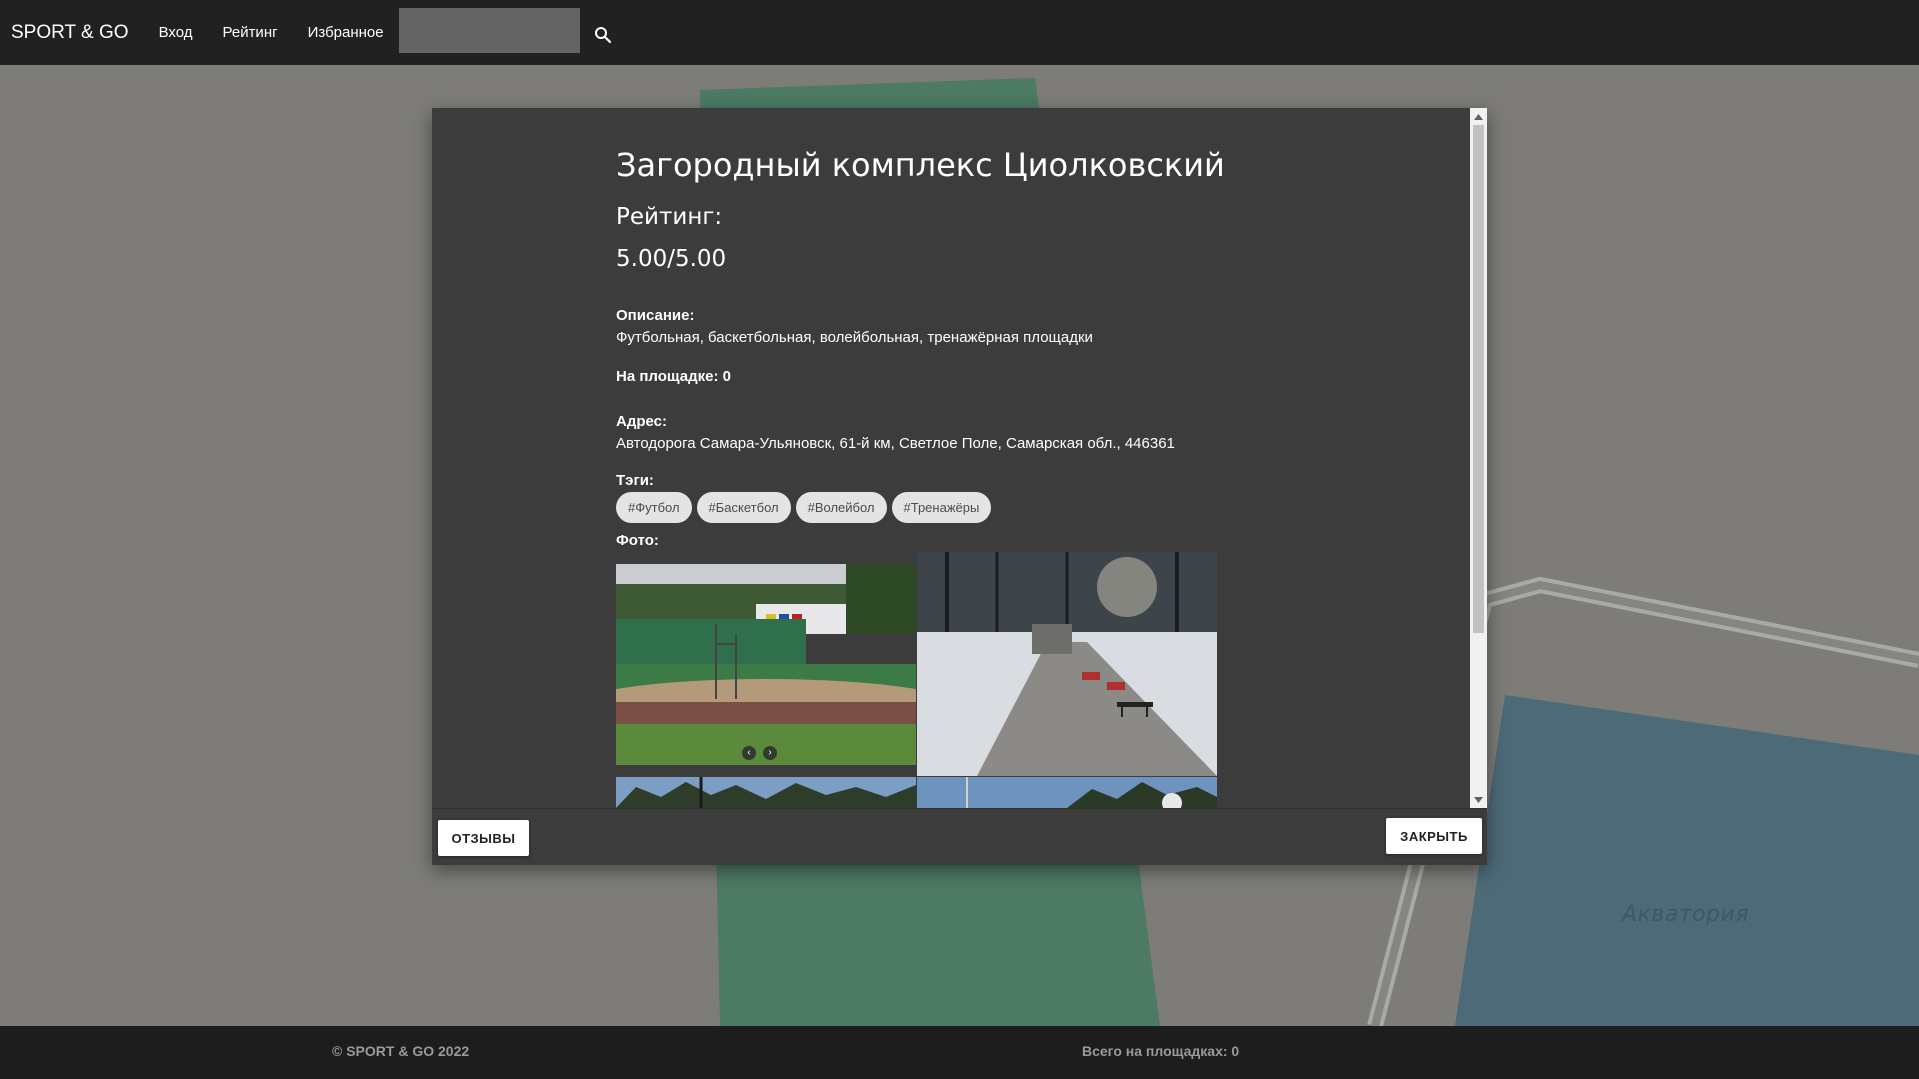 This screenshot has width=1919, height=1079. I want to click on rating-label: Рейтинг:, so click(669, 217).